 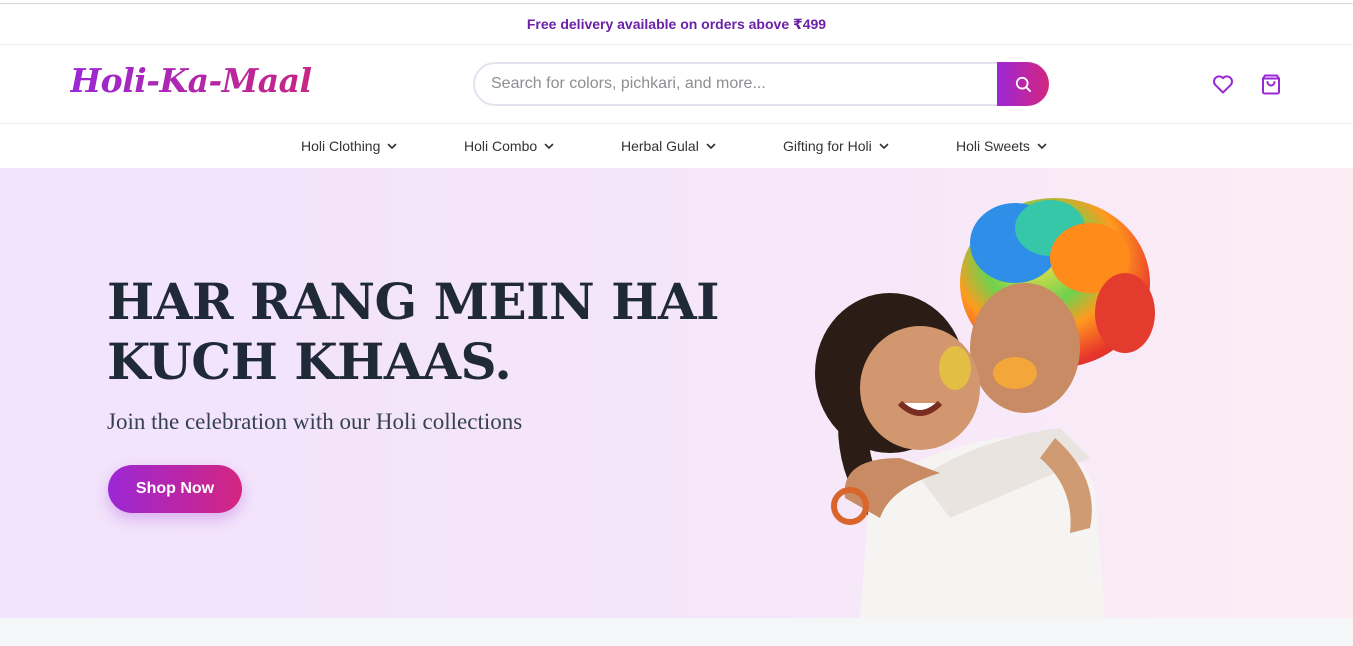 I want to click on nav-item-label: Holi Clothing, so click(x=341, y=146).